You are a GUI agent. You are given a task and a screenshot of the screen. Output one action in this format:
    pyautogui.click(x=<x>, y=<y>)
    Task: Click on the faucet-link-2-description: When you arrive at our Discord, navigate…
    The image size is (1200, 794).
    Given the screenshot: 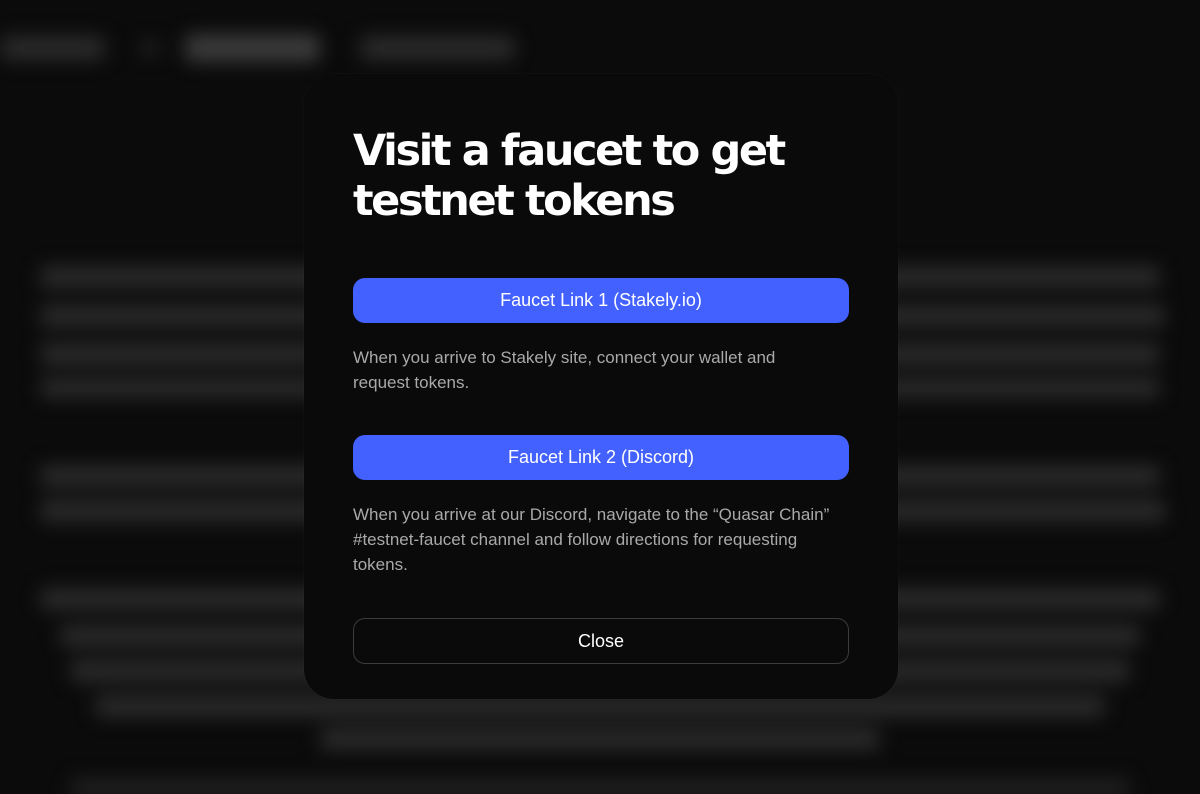 What is the action you would take?
    pyautogui.click(x=591, y=539)
    